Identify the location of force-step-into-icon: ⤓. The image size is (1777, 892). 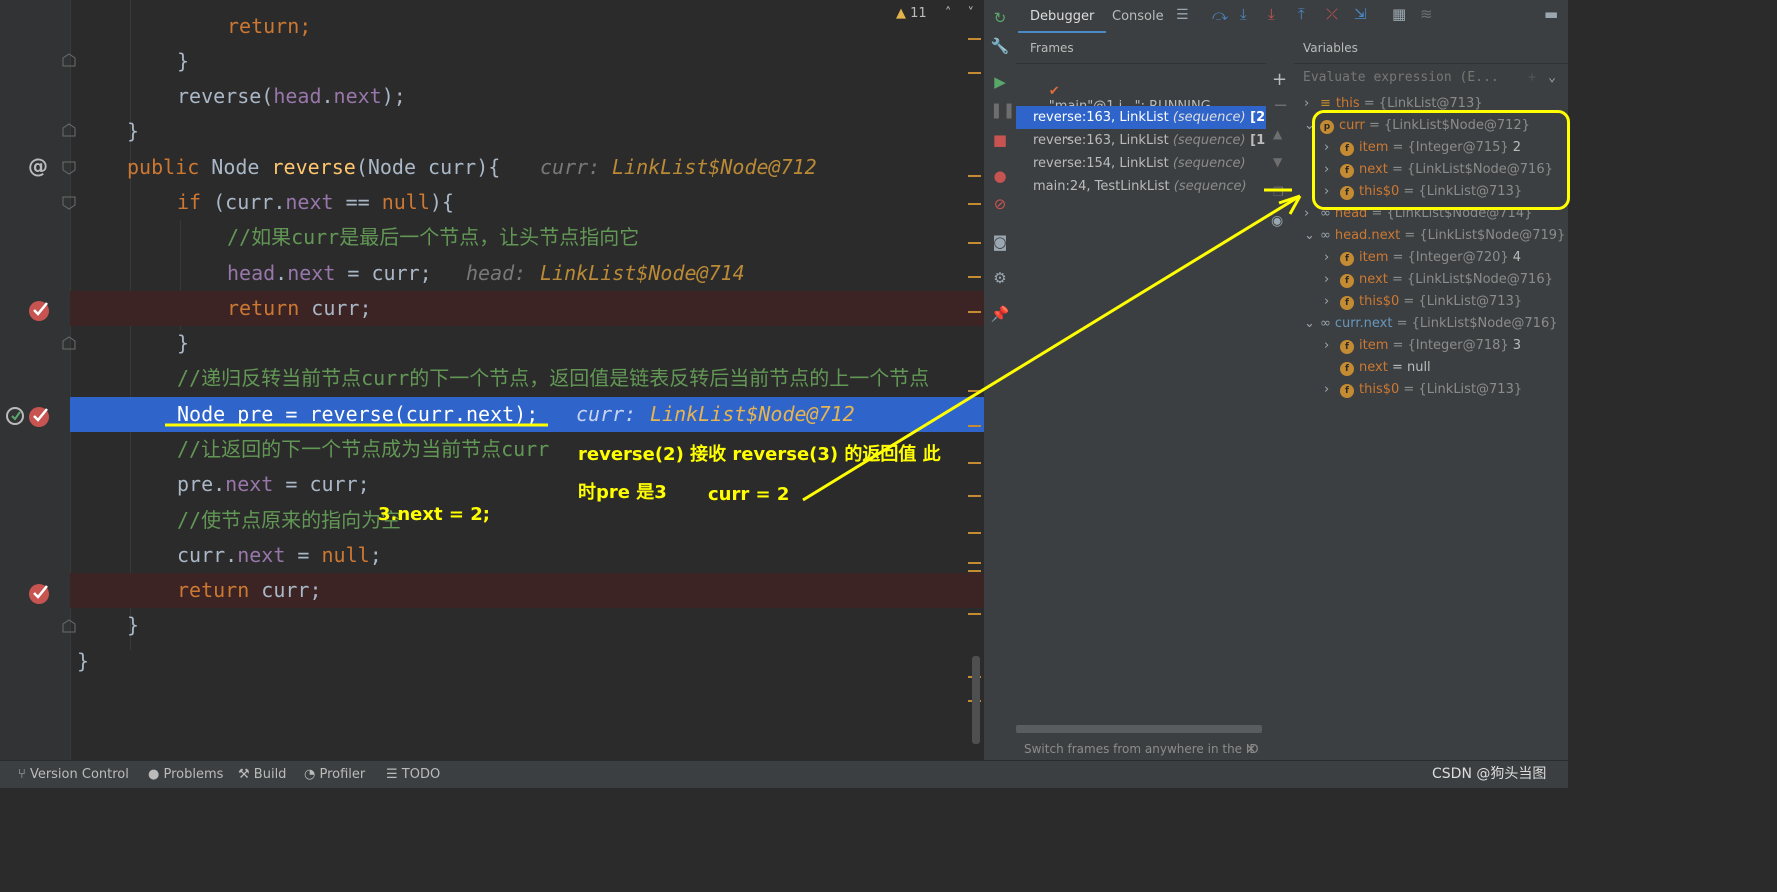
(1271, 14).